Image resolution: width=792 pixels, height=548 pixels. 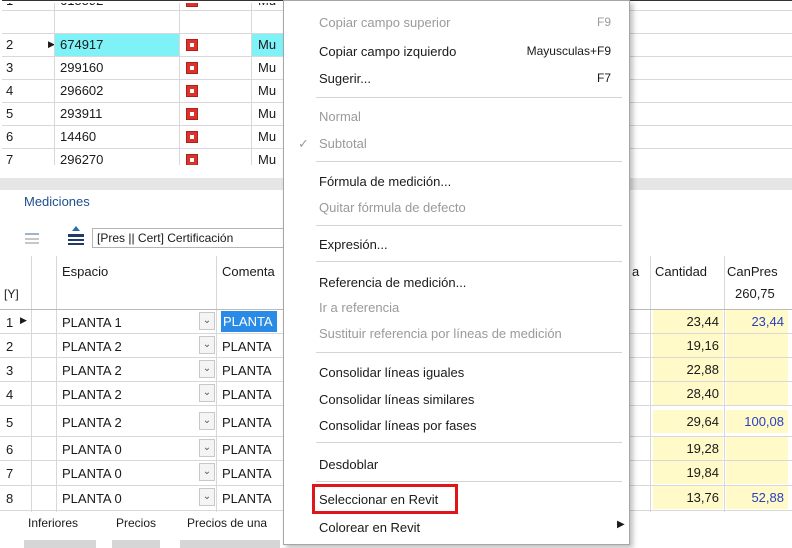 I want to click on row-code: 674917, so click(x=117, y=45).